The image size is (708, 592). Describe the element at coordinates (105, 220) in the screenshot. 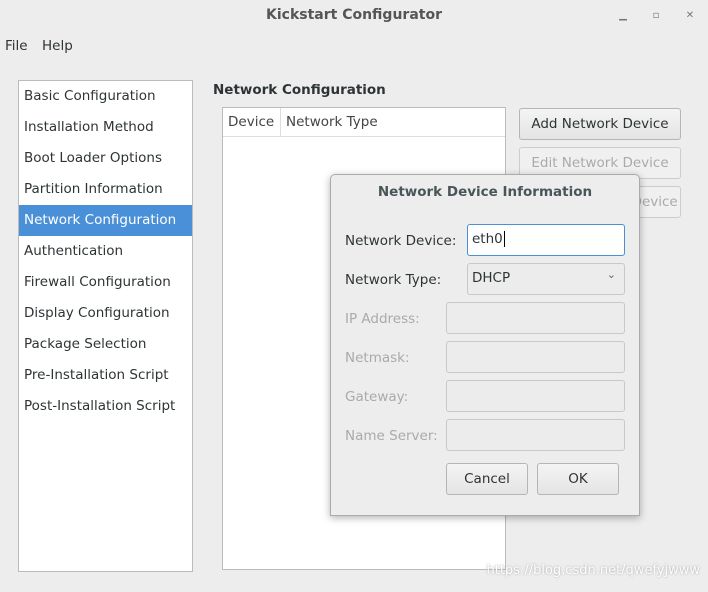

I see `sidebar-item-network: Network Configuration` at that location.